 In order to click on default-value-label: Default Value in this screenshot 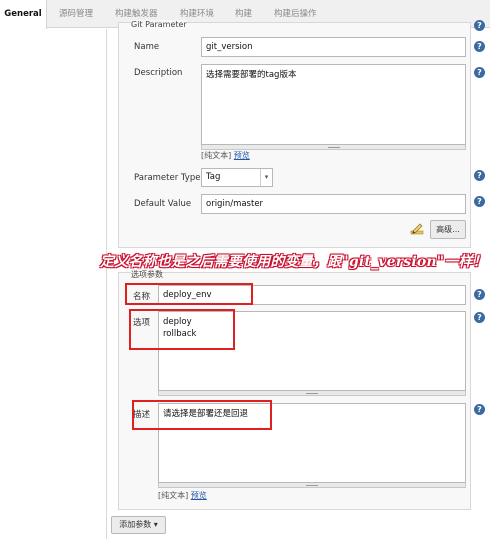, I will do `click(163, 204)`.